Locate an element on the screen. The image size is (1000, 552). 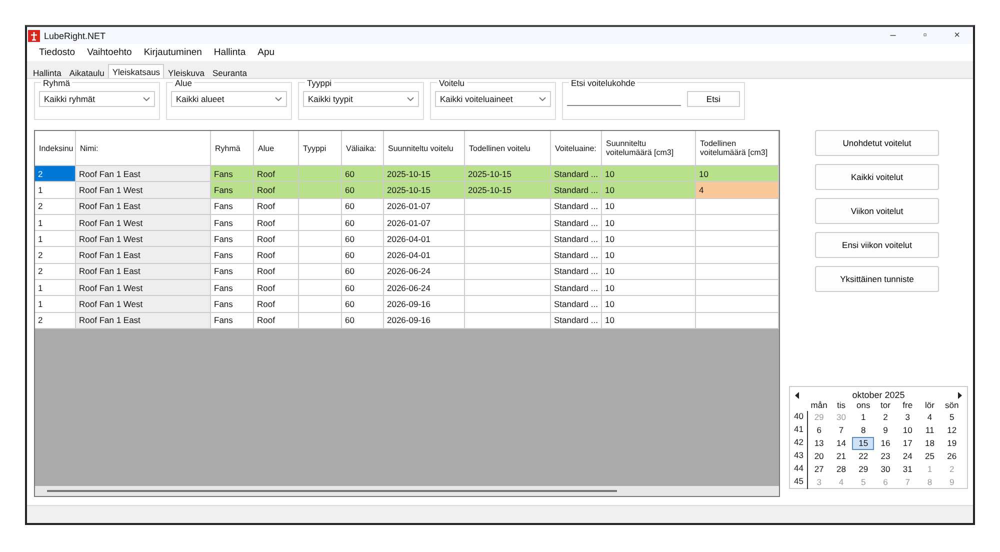
calendar-day: 17 is located at coordinates (907, 443).